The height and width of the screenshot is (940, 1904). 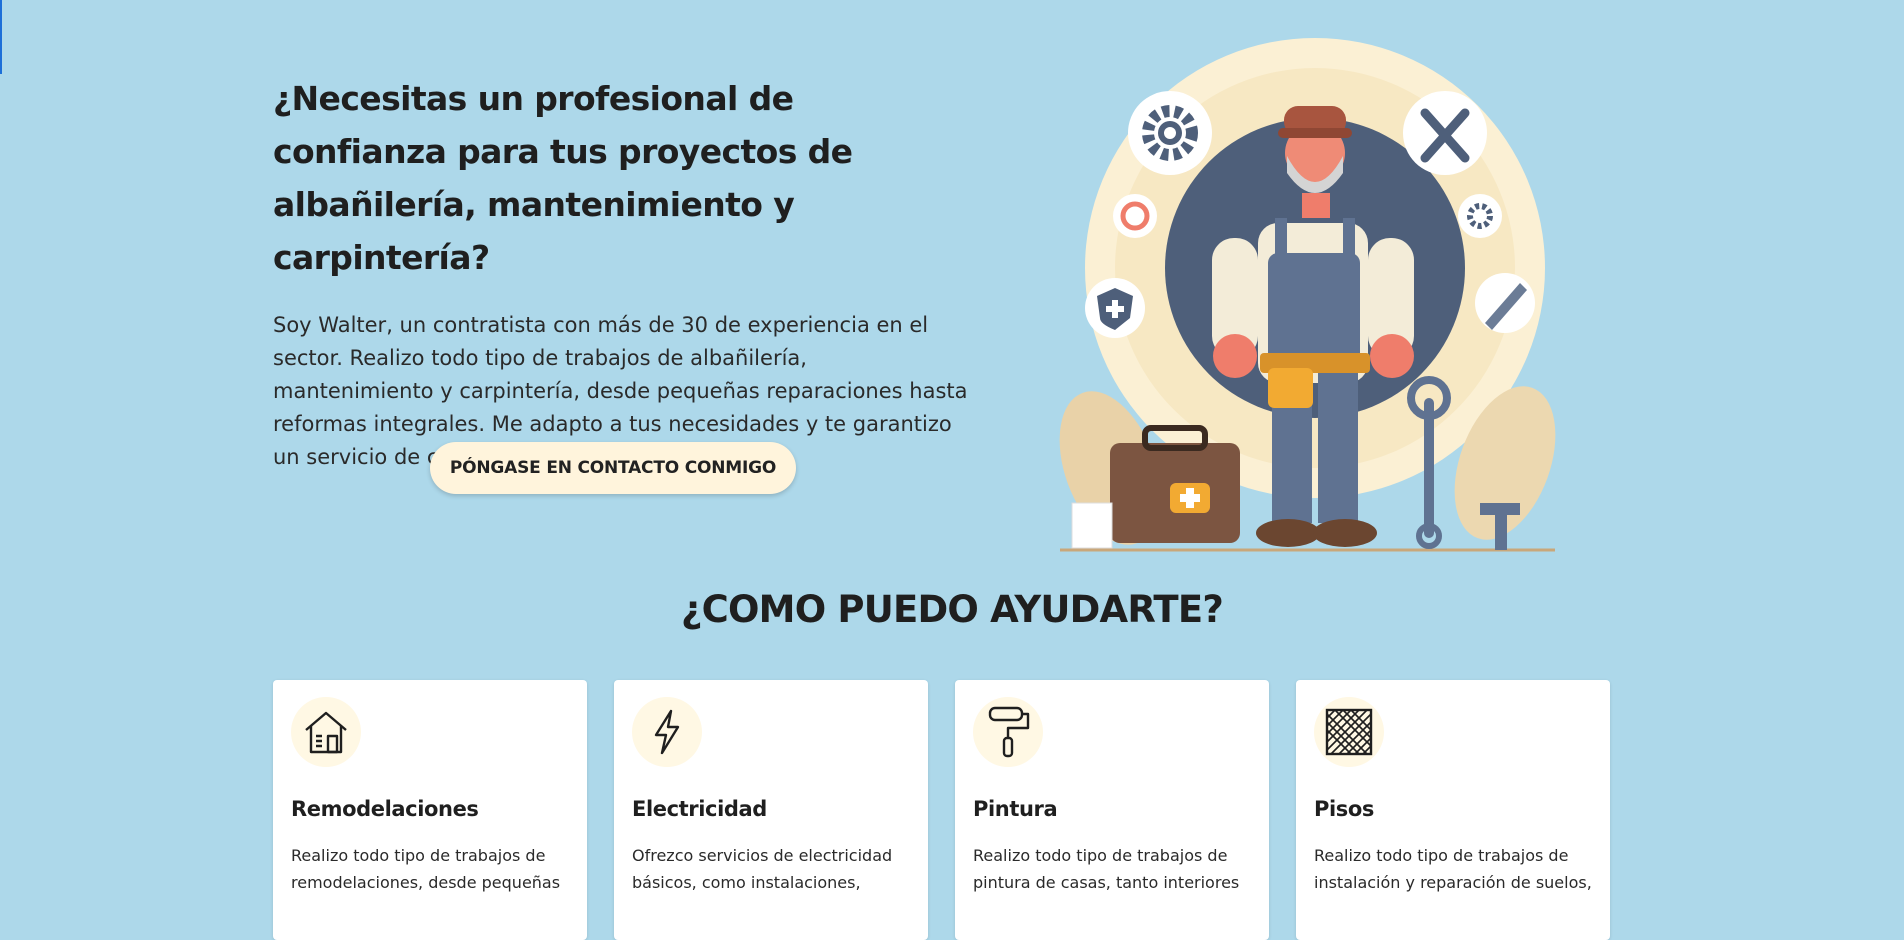 I want to click on gear-icon, so click(x=1170, y=133).